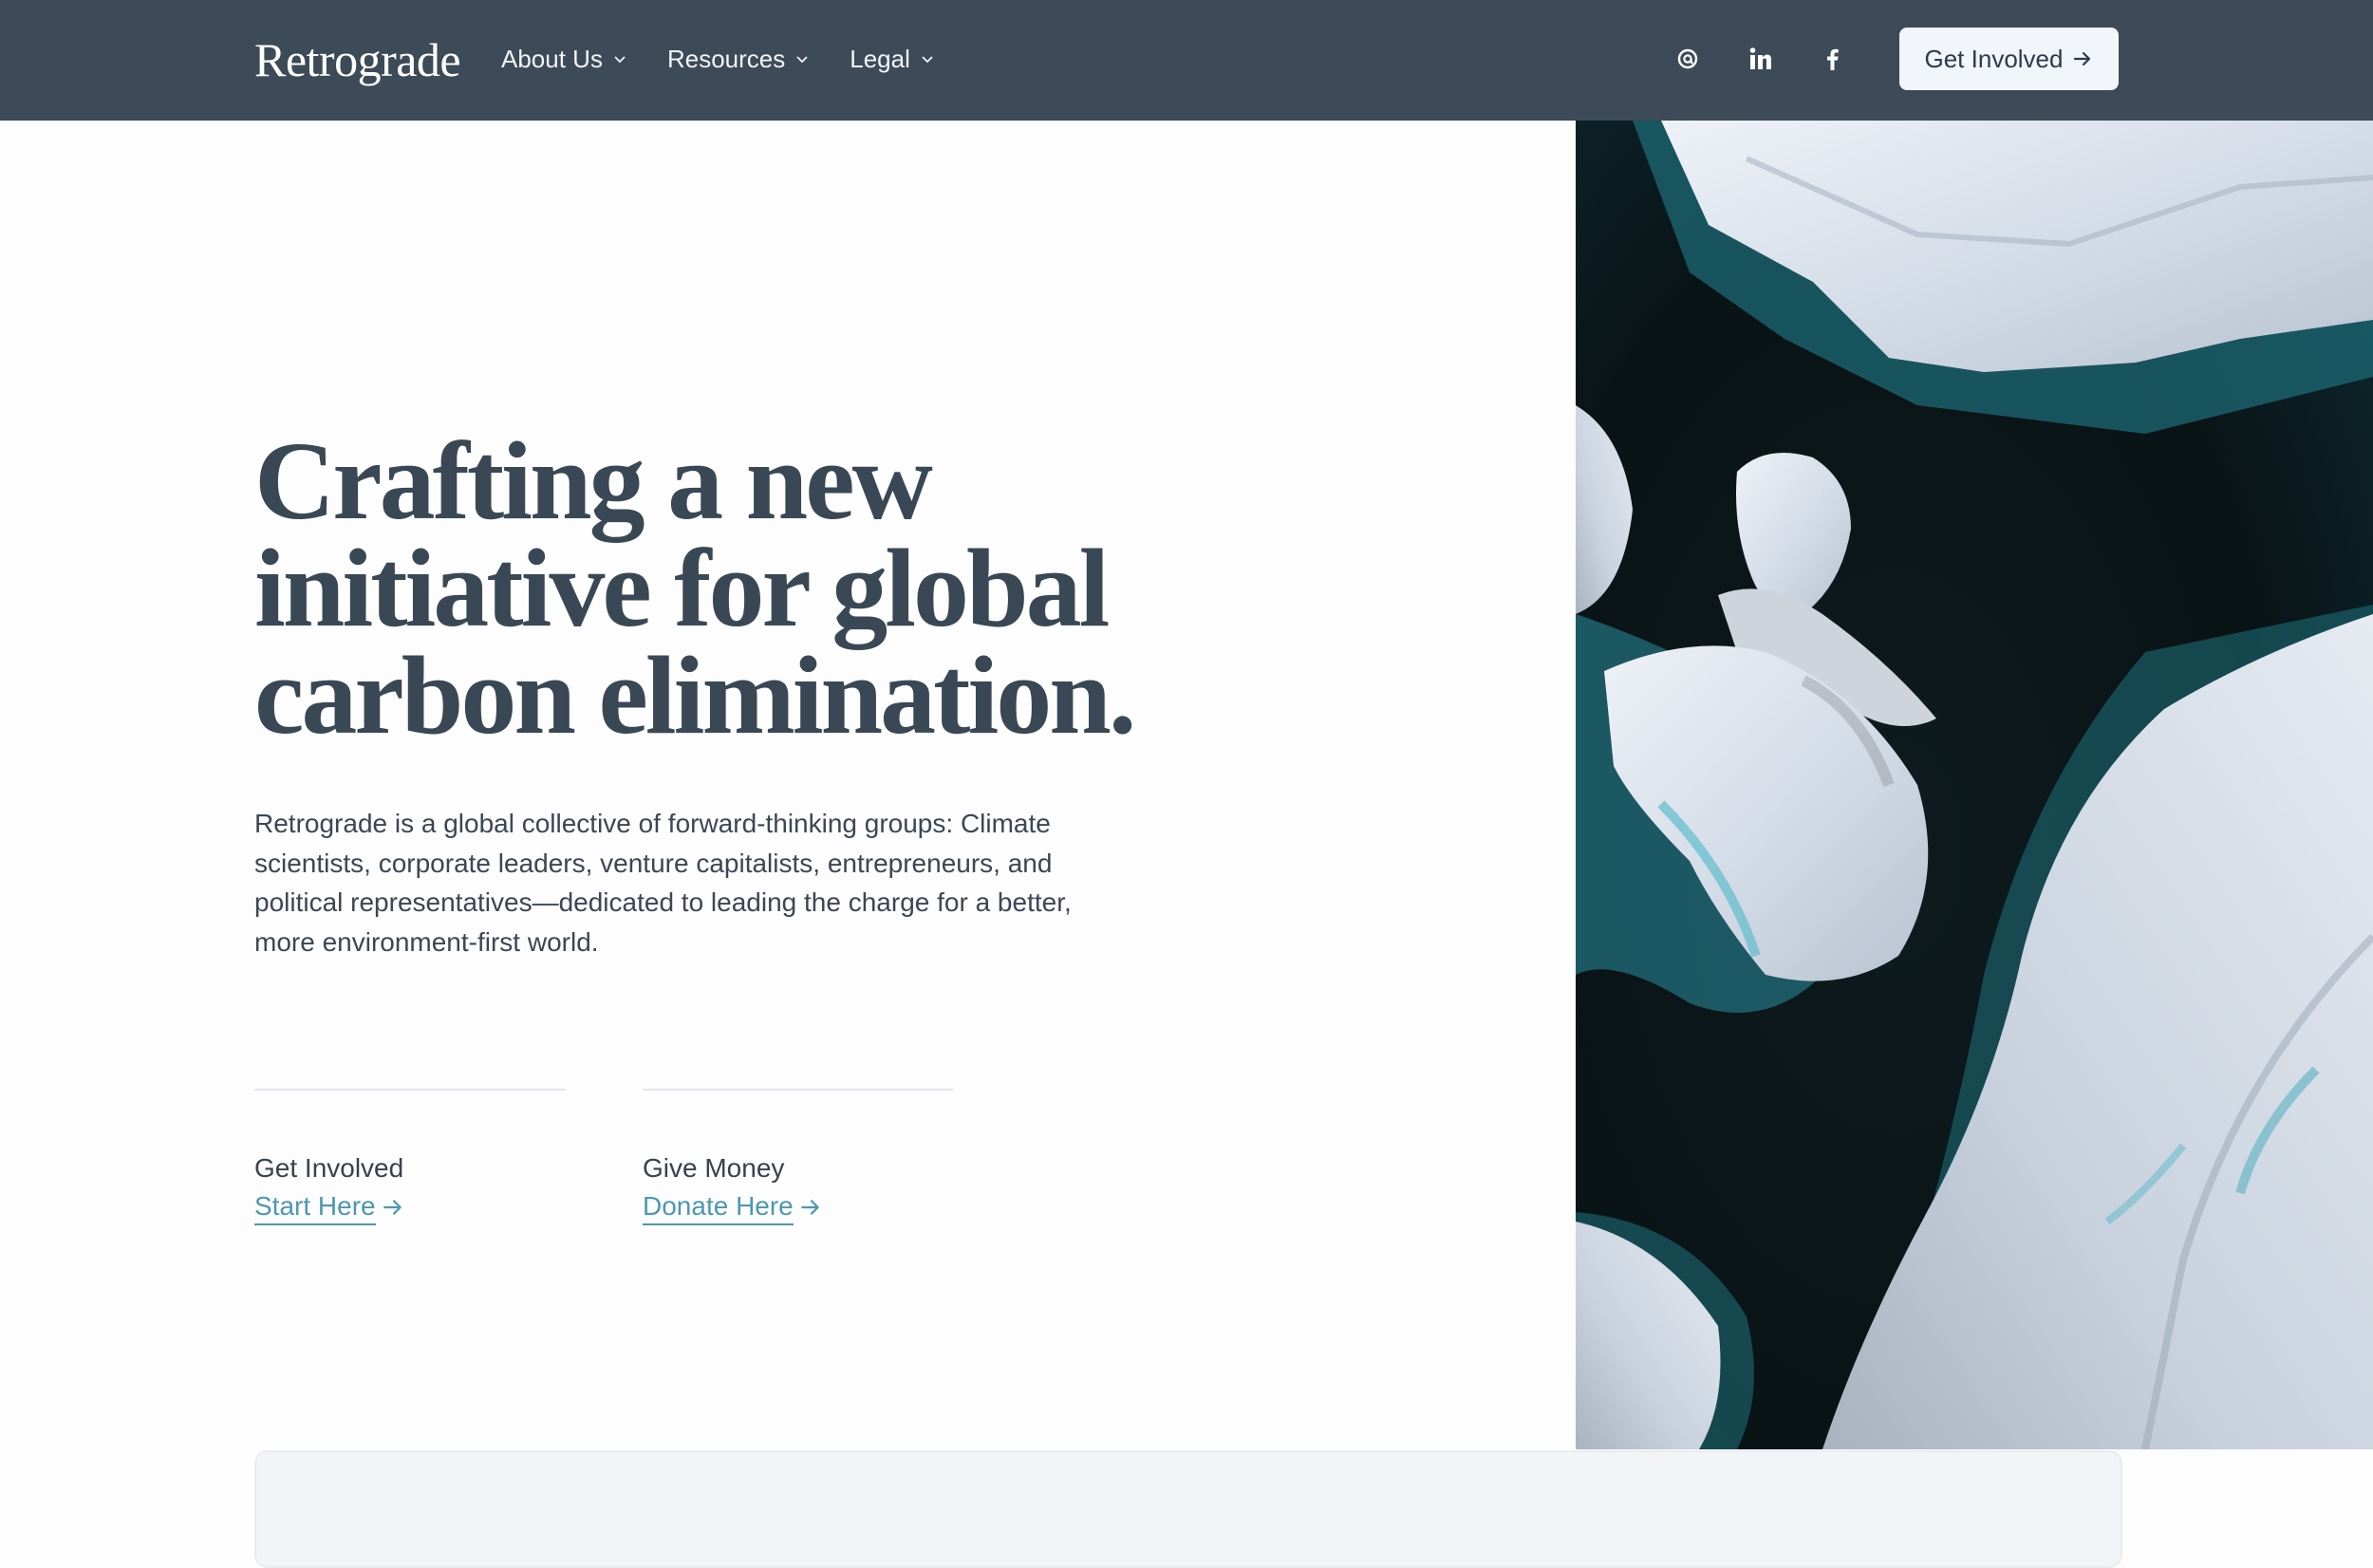 The width and height of the screenshot is (2373, 1568). Describe the element at coordinates (593, 481) in the screenshot. I see `headline-line: Crafting a new` at that location.